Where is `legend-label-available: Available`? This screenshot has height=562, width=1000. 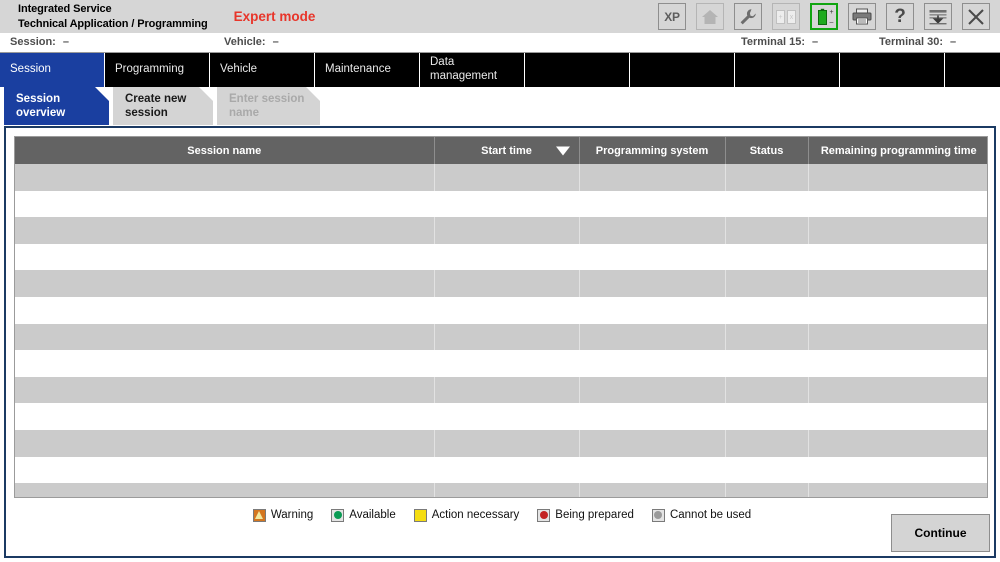
legend-label-available: Available is located at coordinates (372, 515).